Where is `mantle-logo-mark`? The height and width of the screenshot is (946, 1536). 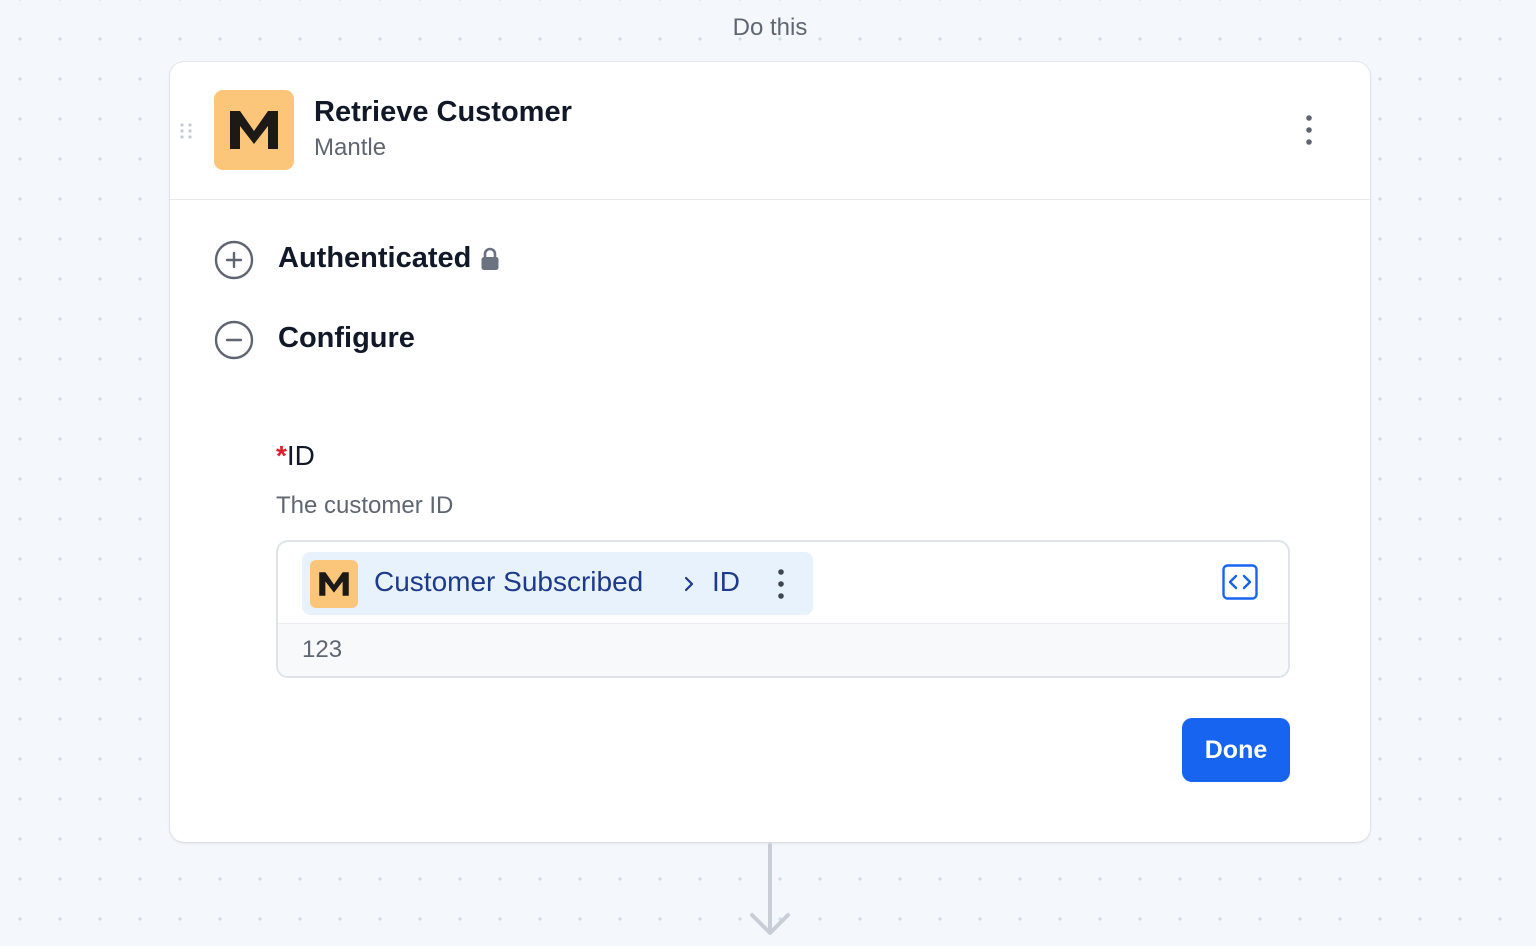
mantle-logo-mark is located at coordinates (254, 130).